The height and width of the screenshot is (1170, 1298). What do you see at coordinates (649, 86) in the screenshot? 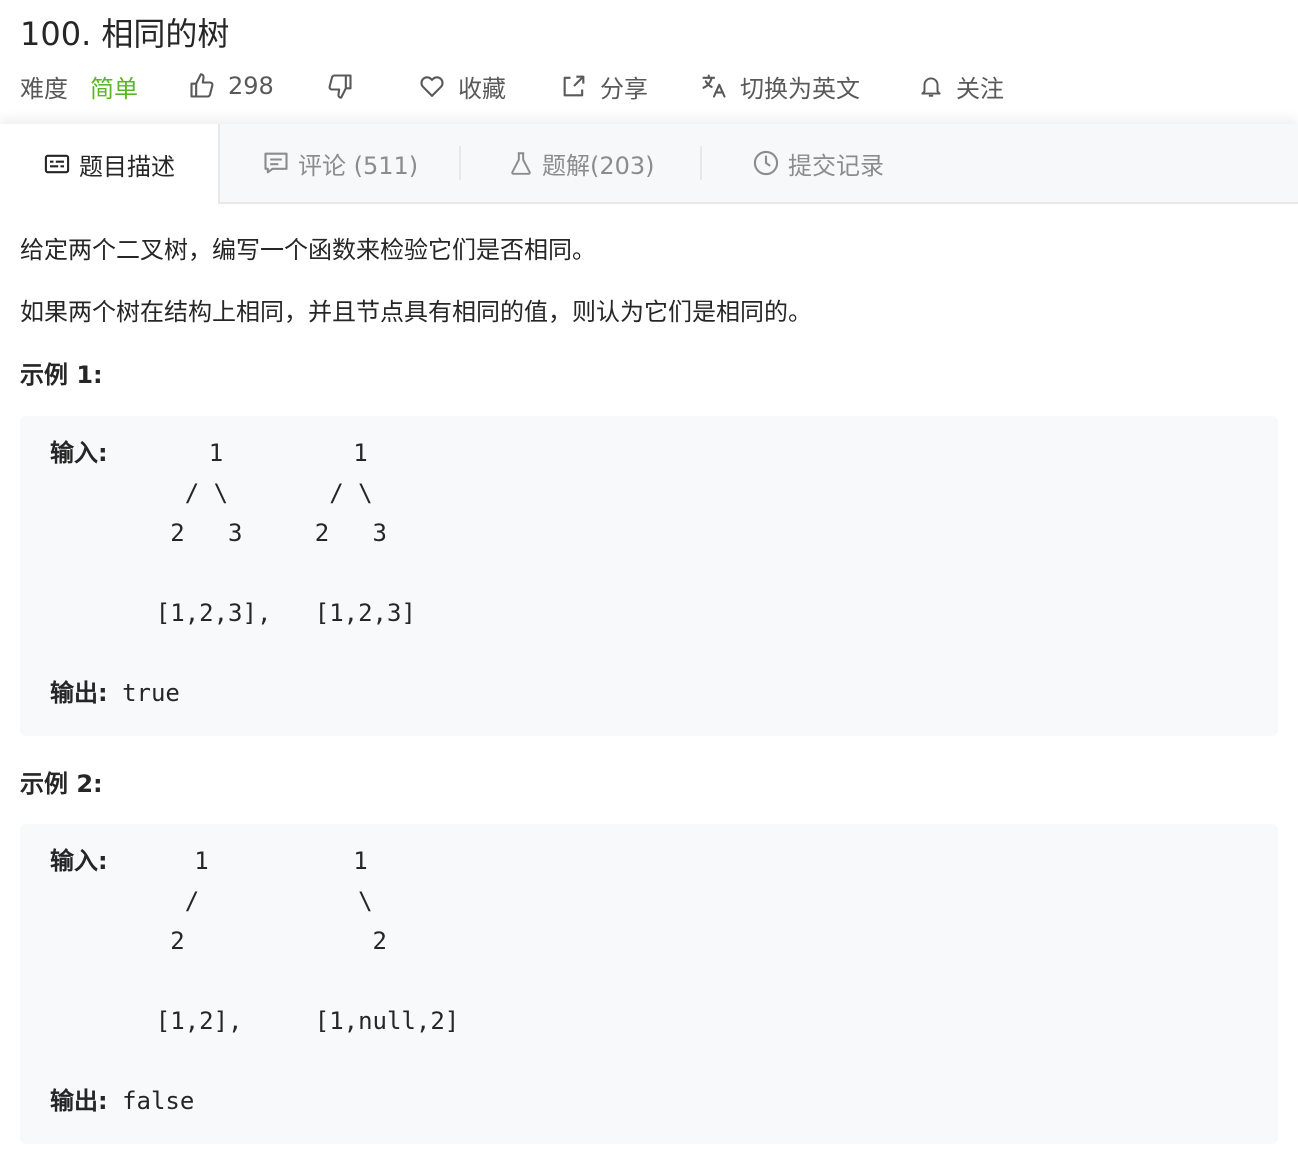
I see `problem-meta-bar: 难度 简单 298 收藏 分享 切换为英文 关注` at bounding box center [649, 86].